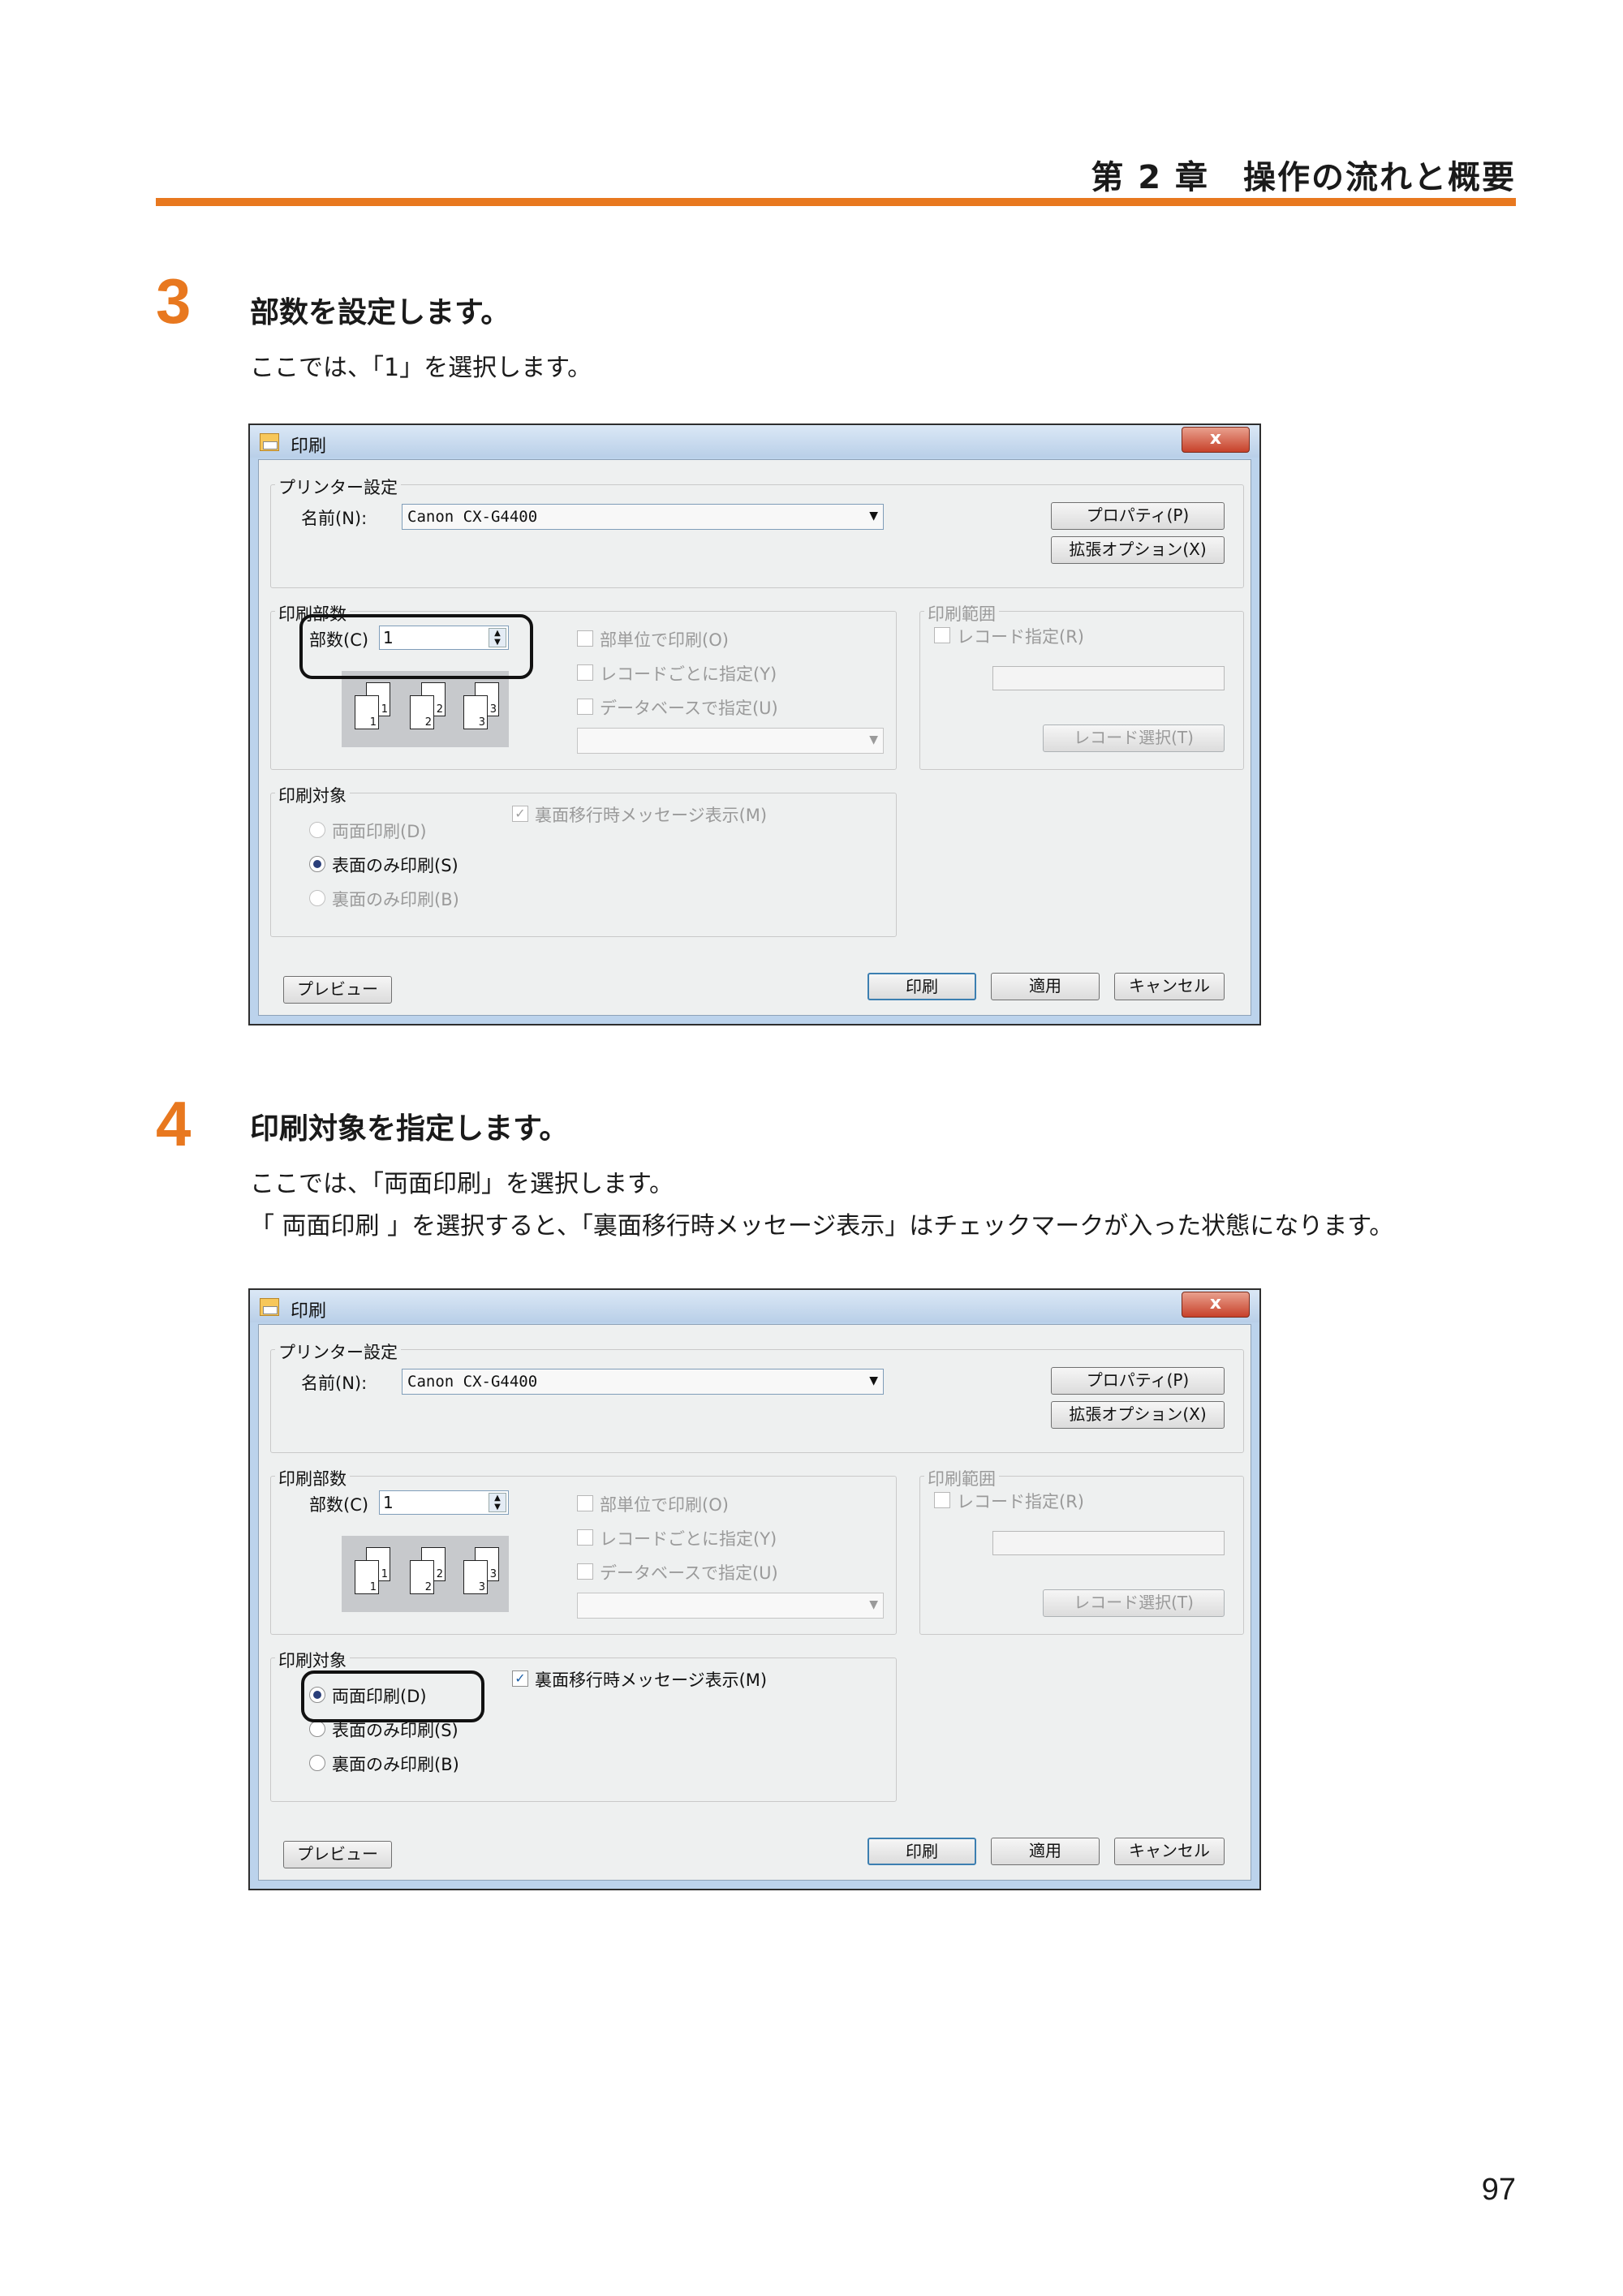 This screenshot has height=2296, width=1623. What do you see at coordinates (395, 865) in the screenshot?
I see `front-only-label: 表面のみ印刷(S)` at bounding box center [395, 865].